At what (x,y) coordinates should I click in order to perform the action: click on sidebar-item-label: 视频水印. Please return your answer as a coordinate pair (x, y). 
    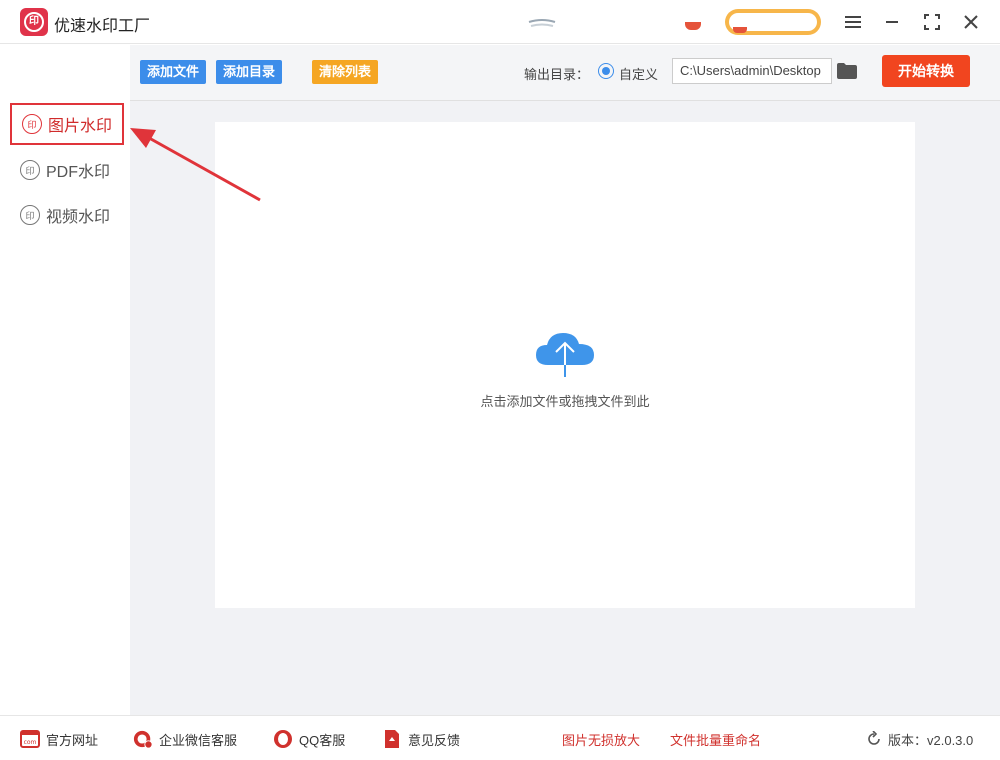
    Looking at the image, I should click on (78, 217).